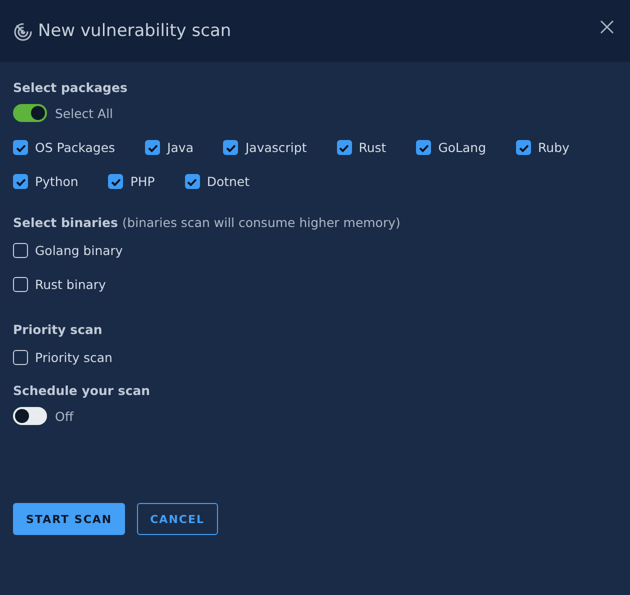  Describe the element at coordinates (135, 31) in the screenshot. I see `dialog-title: New vulnerability scan` at that location.